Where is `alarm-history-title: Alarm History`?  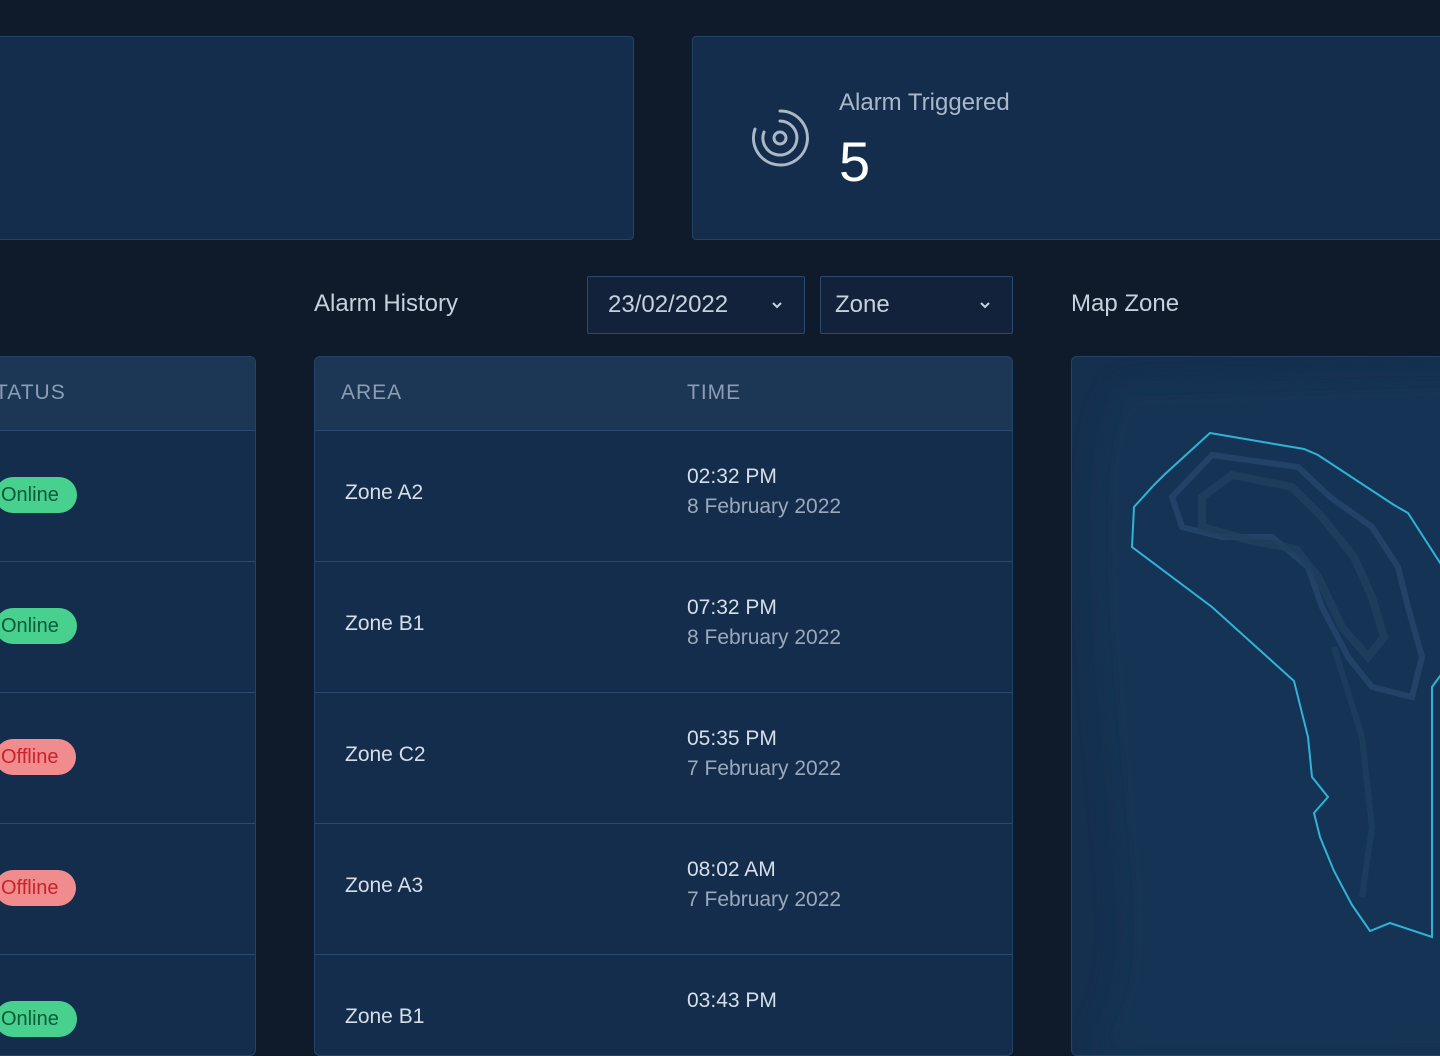
alarm-history-title: Alarm History is located at coordinates (386, 303).